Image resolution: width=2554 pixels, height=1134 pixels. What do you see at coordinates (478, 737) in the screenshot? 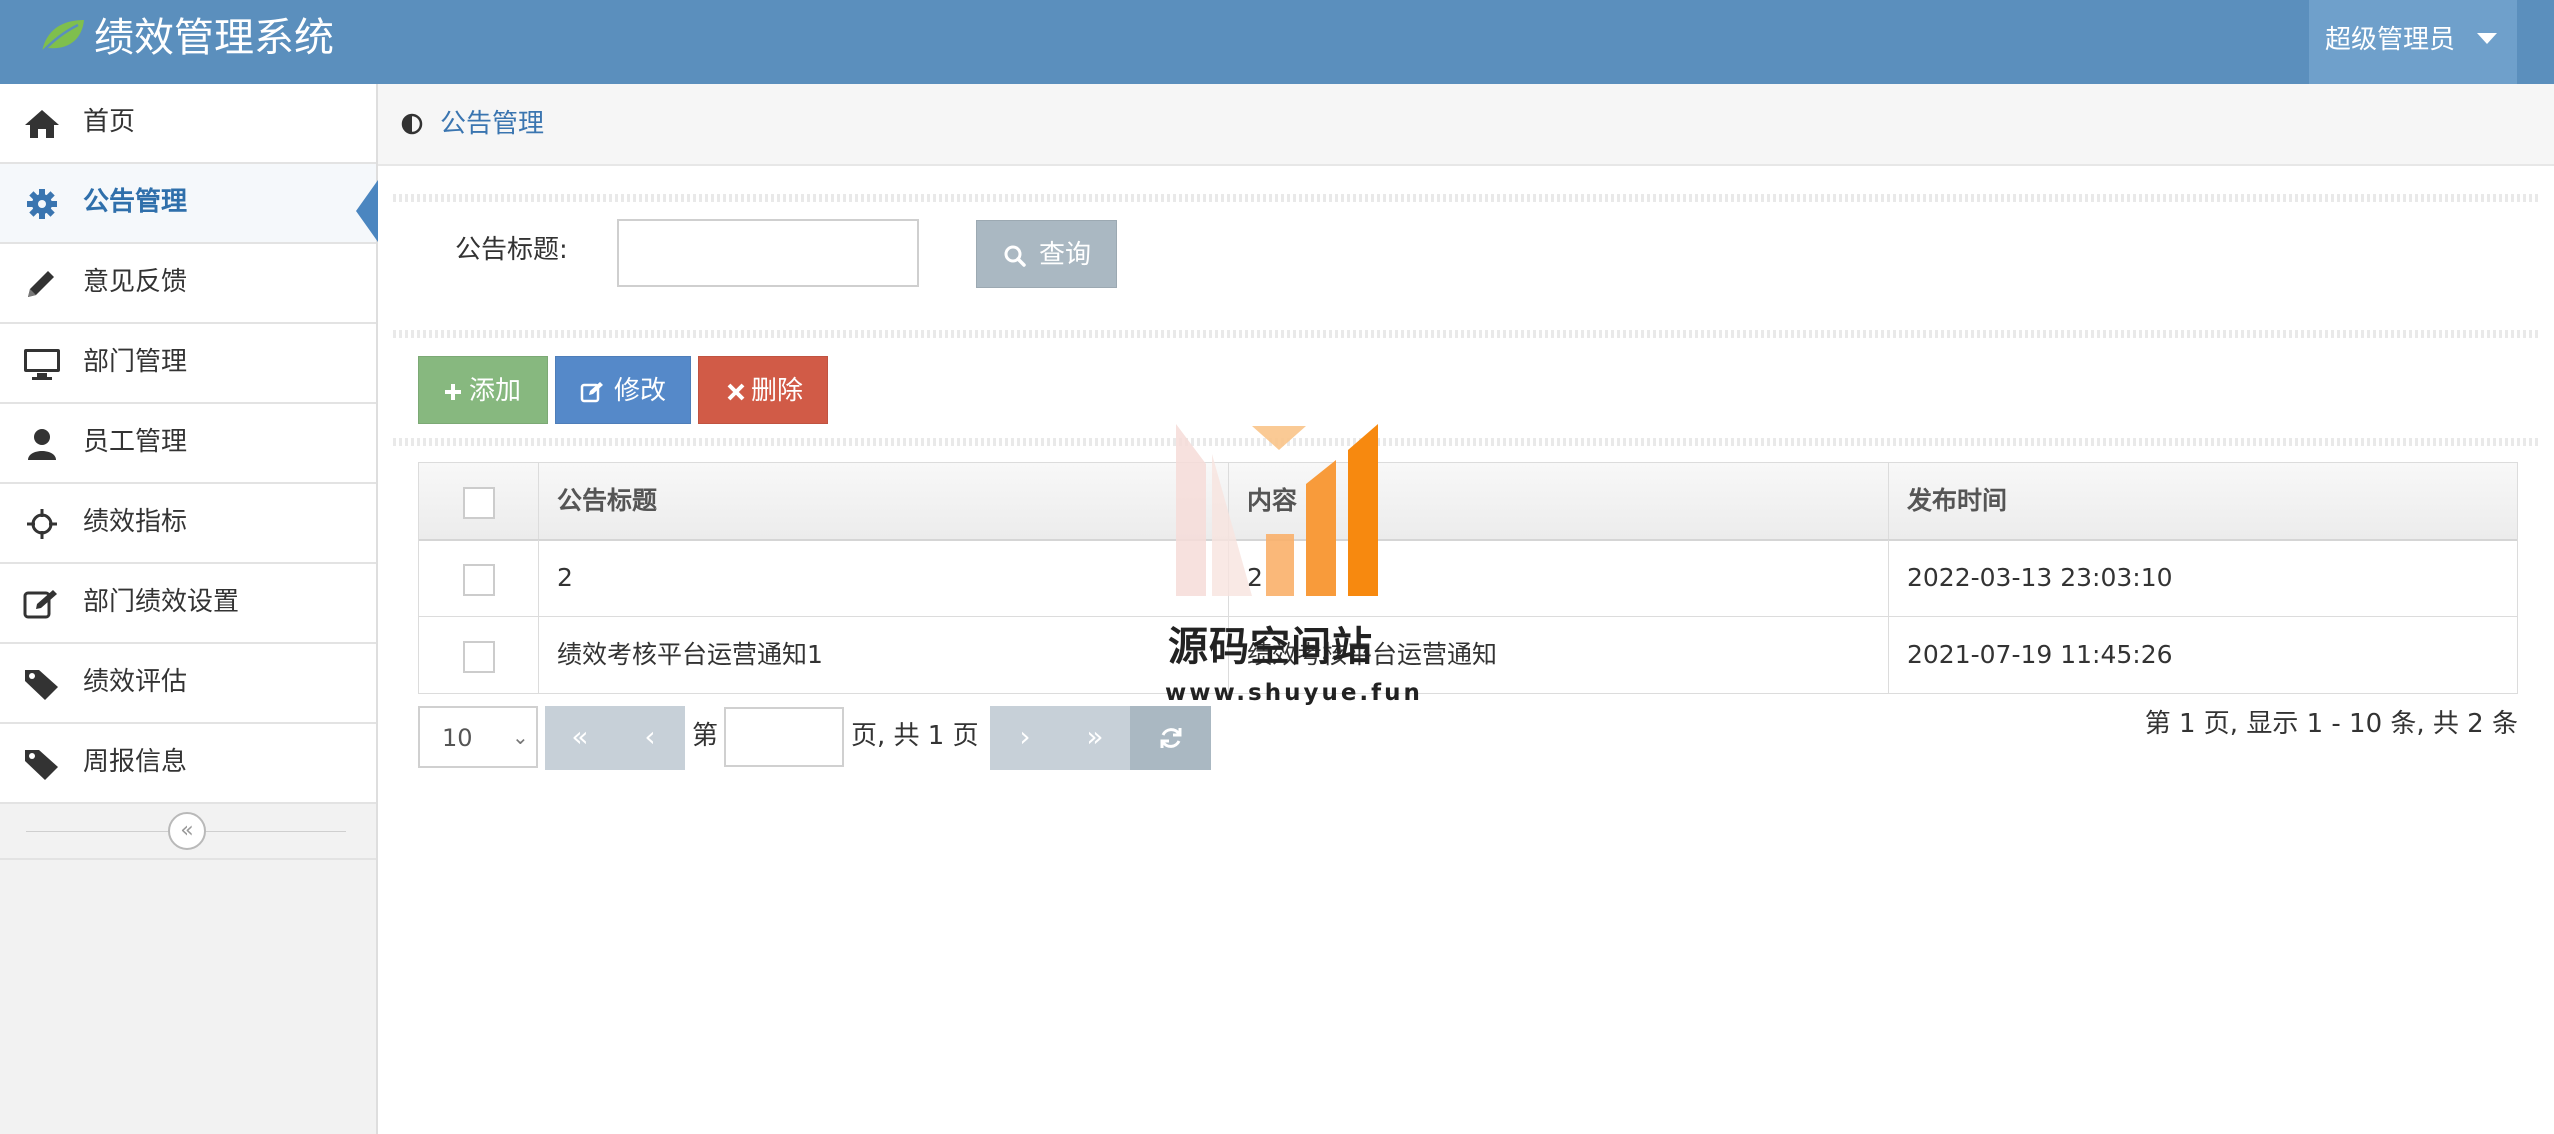
I see `page-size-select: 10 ⌄` at bounding box center [478, 737].